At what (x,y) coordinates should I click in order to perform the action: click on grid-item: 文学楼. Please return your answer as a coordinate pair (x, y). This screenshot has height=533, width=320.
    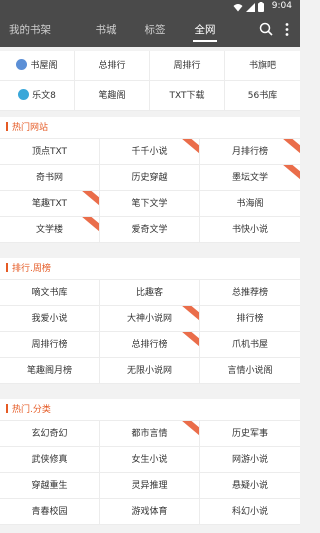
    Looking at the image, I should click on (50, 230).